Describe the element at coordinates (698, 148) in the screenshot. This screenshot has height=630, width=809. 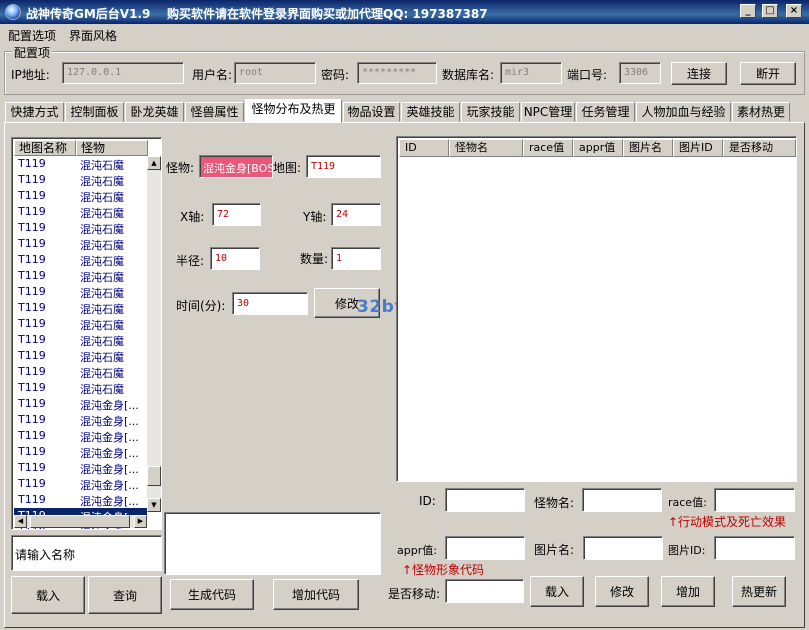
I see `grid-header-pic-id: 图片ID` at that location.